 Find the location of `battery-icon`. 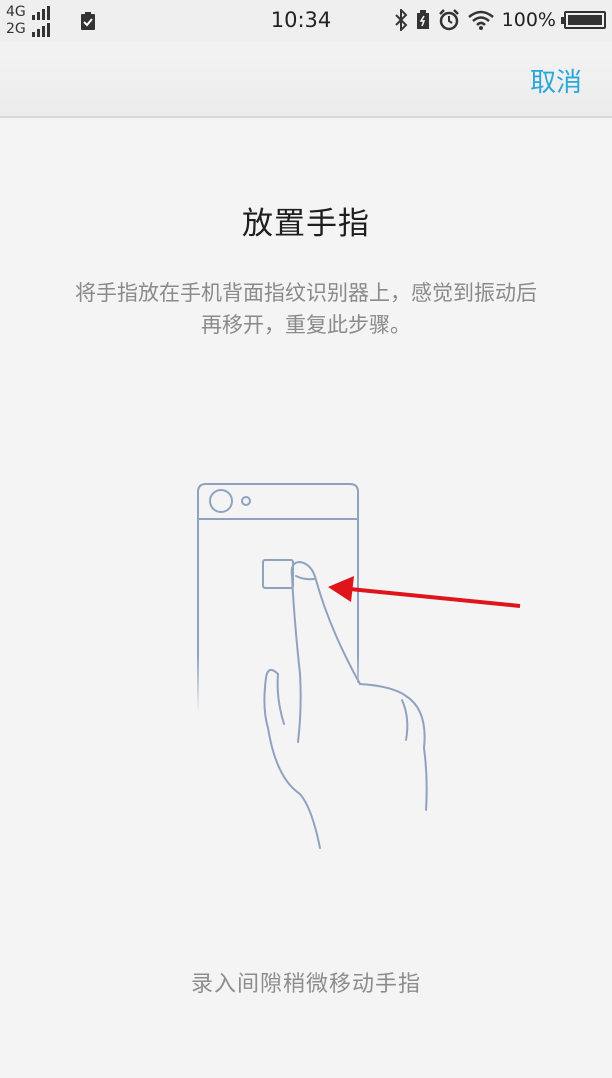

battery-icon is located at coordinates (583, 20).